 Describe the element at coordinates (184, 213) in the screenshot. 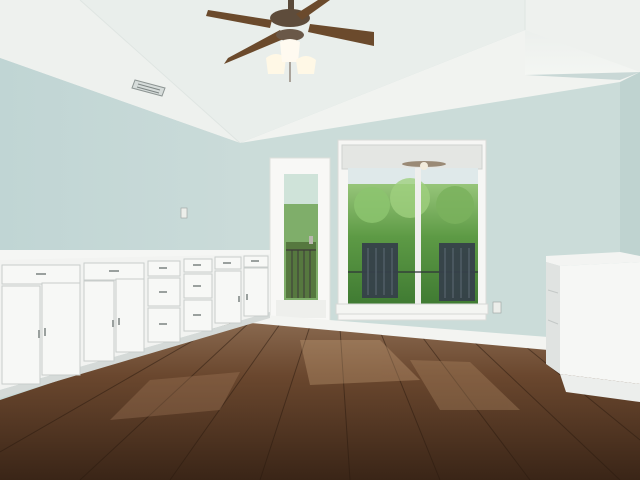

I see `light-switch-icon` at that location.